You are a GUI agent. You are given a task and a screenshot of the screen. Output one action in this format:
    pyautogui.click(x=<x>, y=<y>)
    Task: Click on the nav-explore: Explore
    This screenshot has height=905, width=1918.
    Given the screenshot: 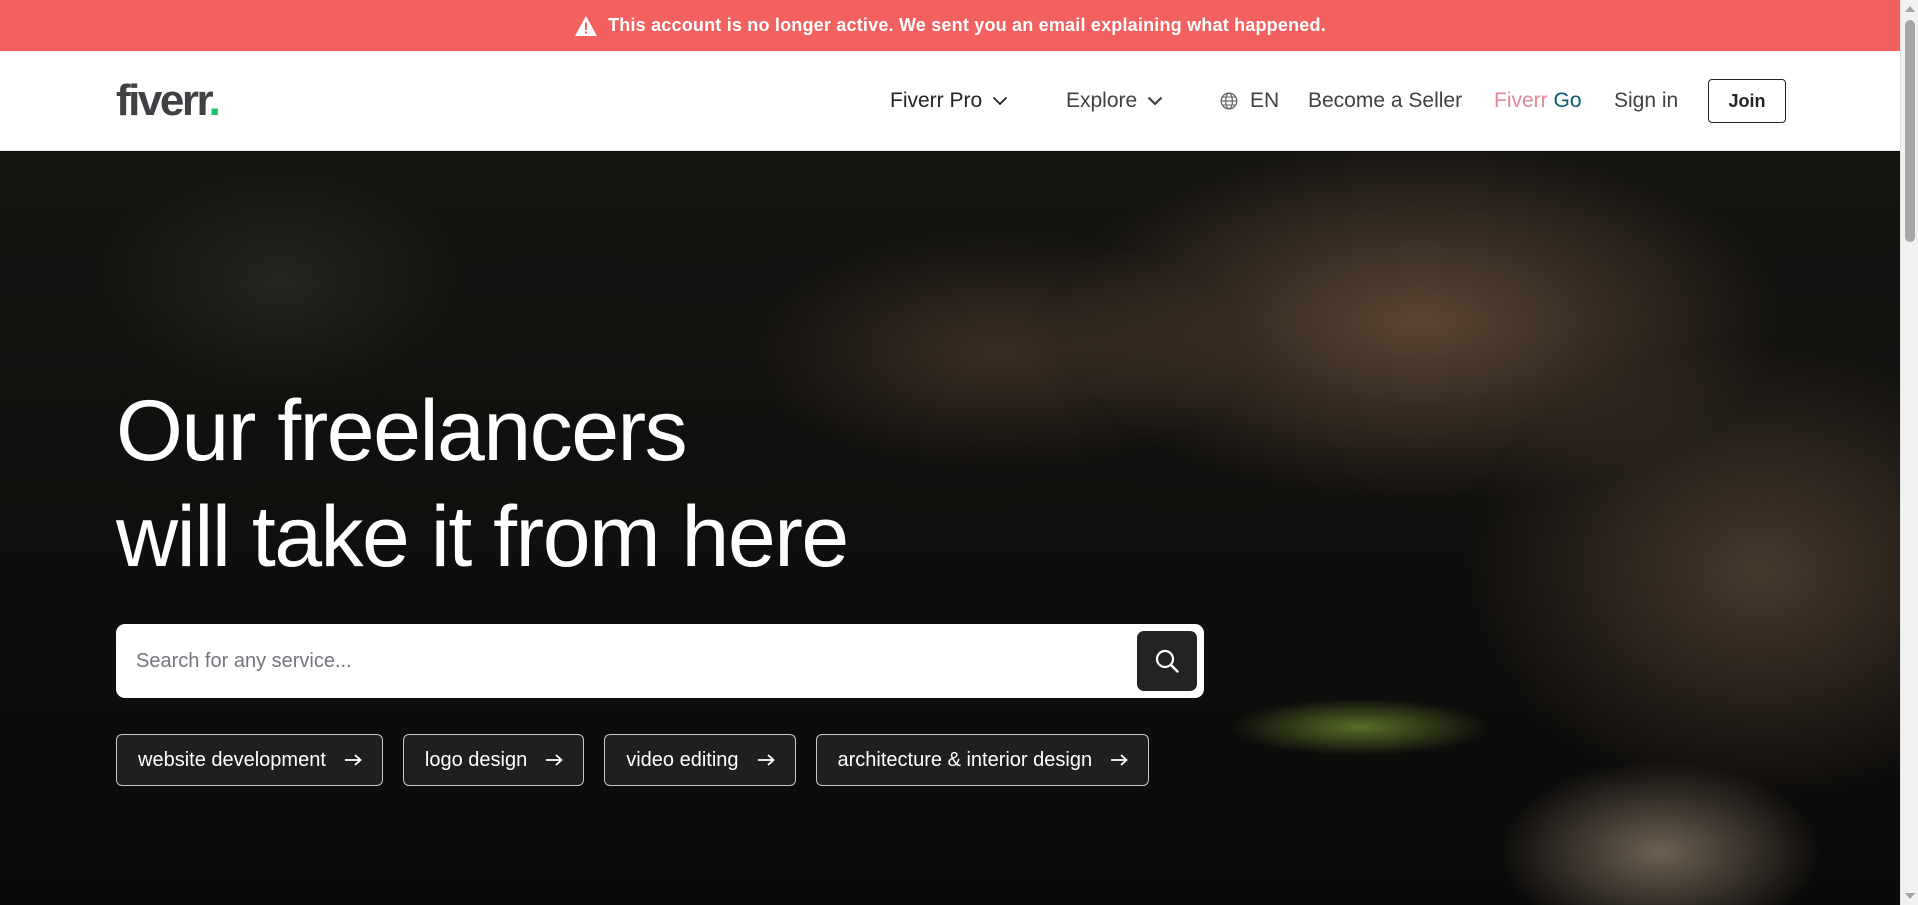 What is the action you would take?
    pyautogui.click(x=1114, y=101)
    